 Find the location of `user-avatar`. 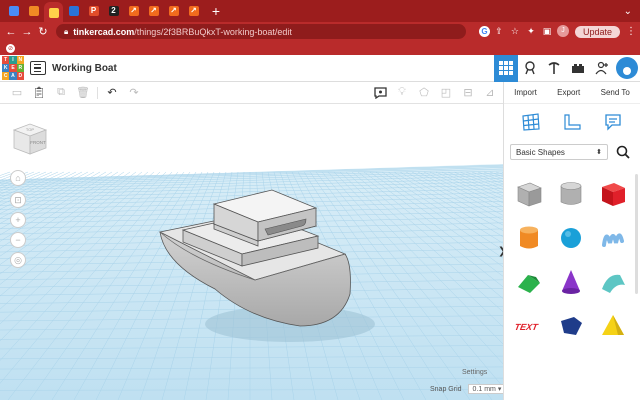

user-avatar is located at coordinates (627, 67).